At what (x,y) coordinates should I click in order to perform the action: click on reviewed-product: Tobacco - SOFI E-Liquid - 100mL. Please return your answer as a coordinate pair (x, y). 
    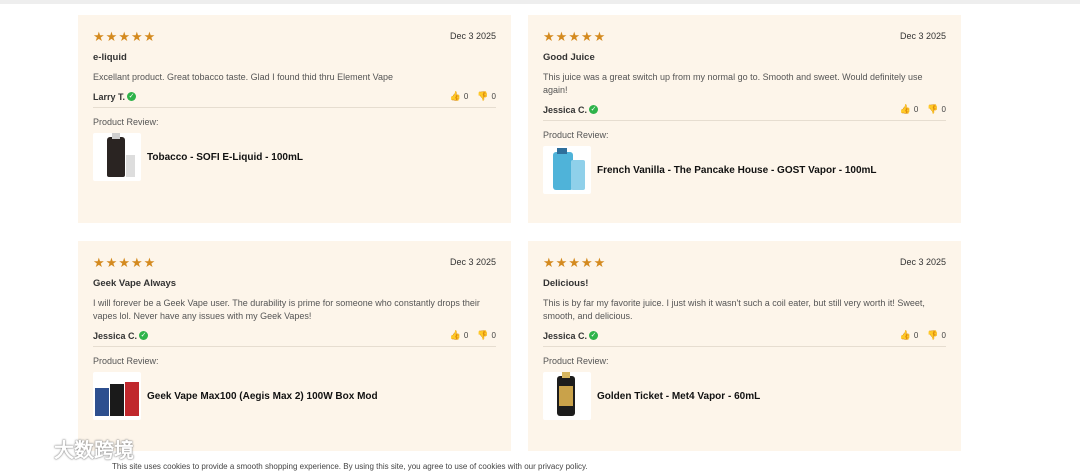
    Looking at the image, I should click on (294, 157).